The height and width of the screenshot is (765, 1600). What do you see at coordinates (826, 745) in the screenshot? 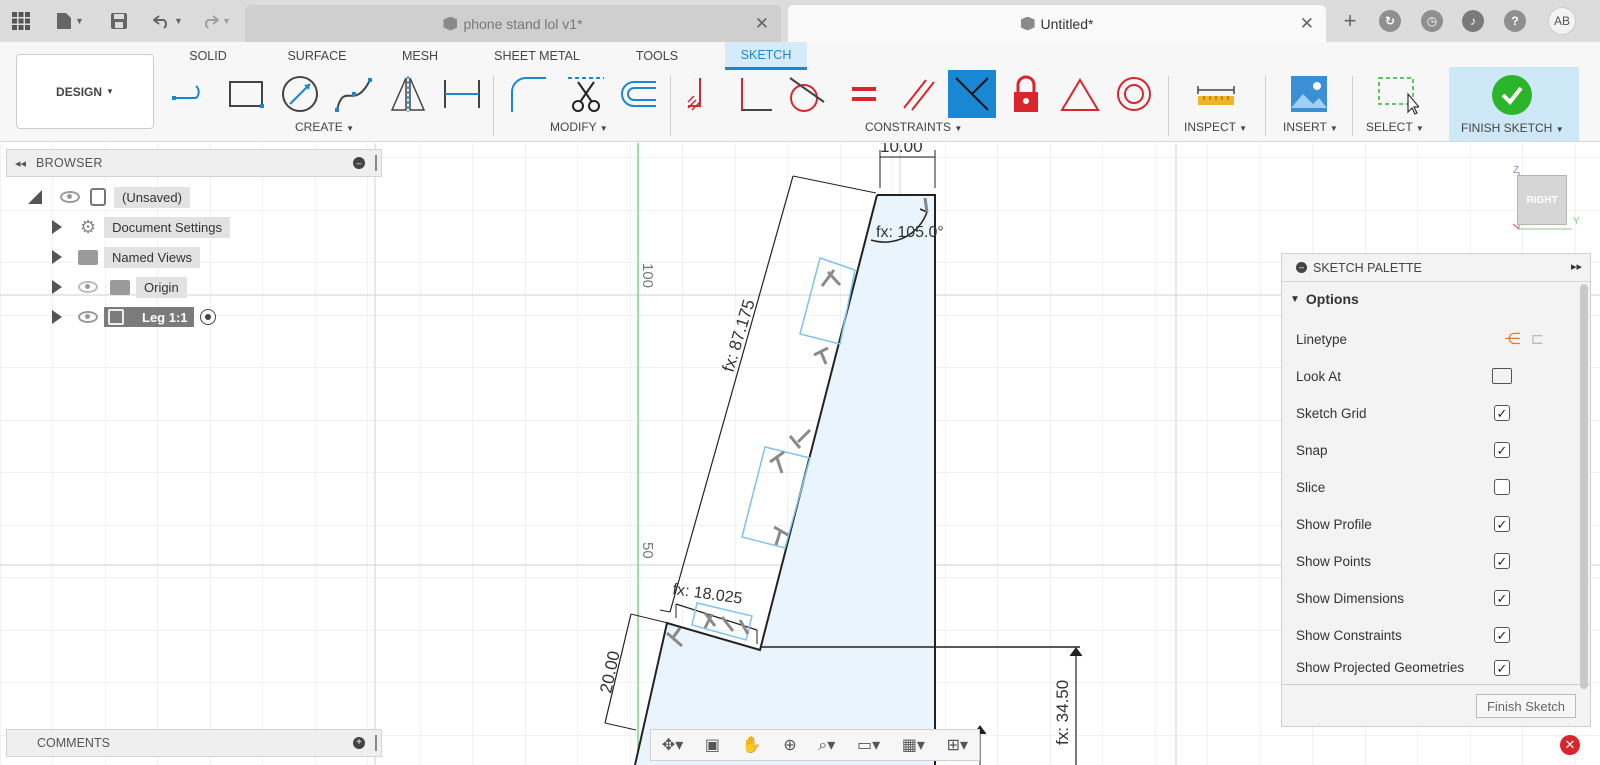
I see `fit-icon: ⌕▾` at bounding box center [826, 745].